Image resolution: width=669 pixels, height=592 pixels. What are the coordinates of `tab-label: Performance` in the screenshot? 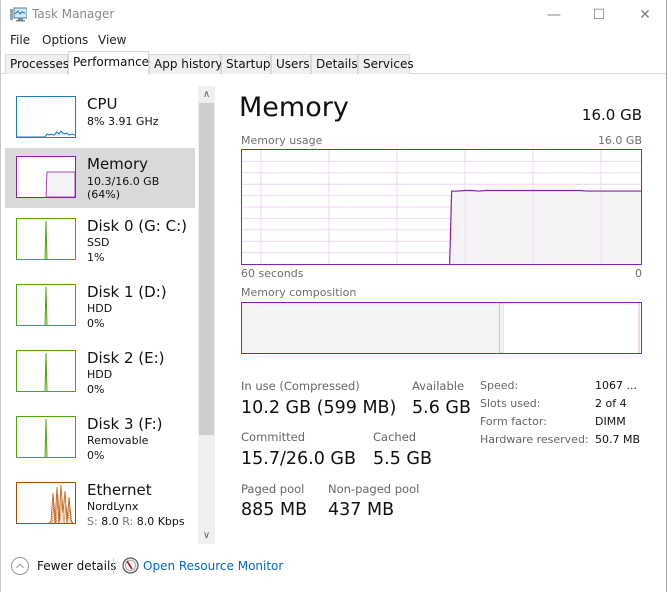 It's located at (111, 62).